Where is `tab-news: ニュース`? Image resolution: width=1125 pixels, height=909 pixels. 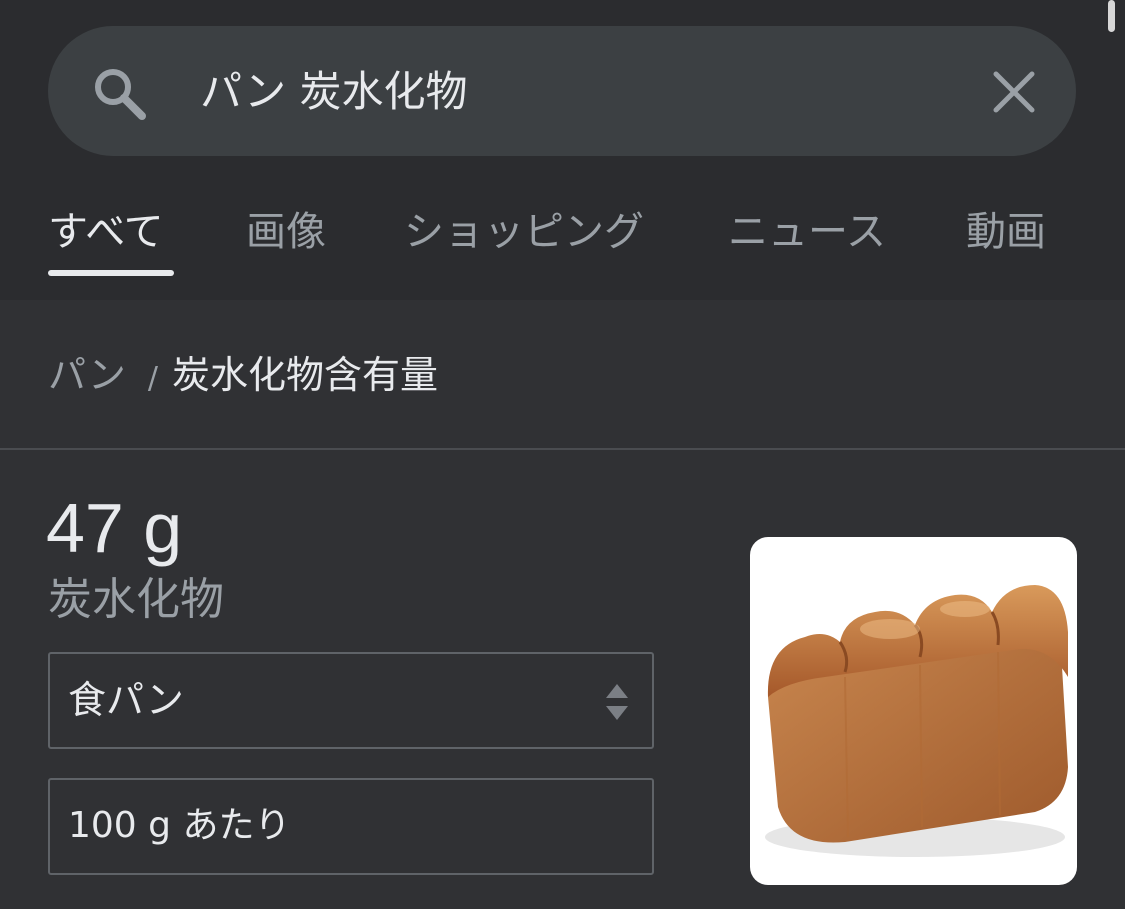 tab-news: ニュース is located at coordinates (807, 232).